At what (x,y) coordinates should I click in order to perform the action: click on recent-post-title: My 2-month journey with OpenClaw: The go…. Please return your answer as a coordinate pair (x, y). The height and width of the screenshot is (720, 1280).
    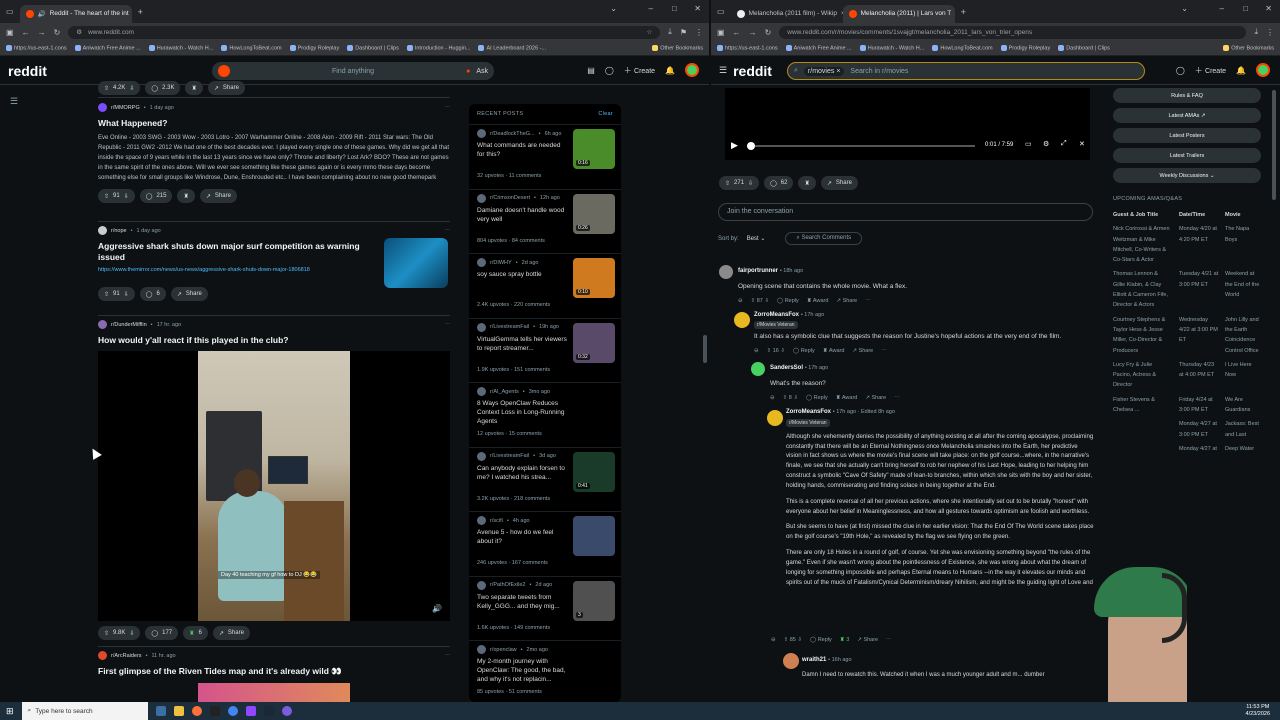
    Looking at the image, I should click on (523, 671).